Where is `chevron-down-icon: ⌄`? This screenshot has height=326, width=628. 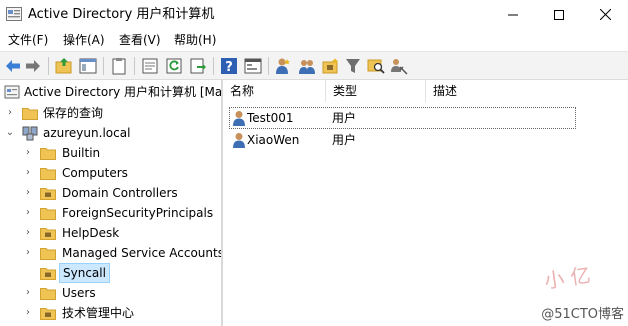 chevron-down-icon: ⌄ is located at coordinates (10, 133).